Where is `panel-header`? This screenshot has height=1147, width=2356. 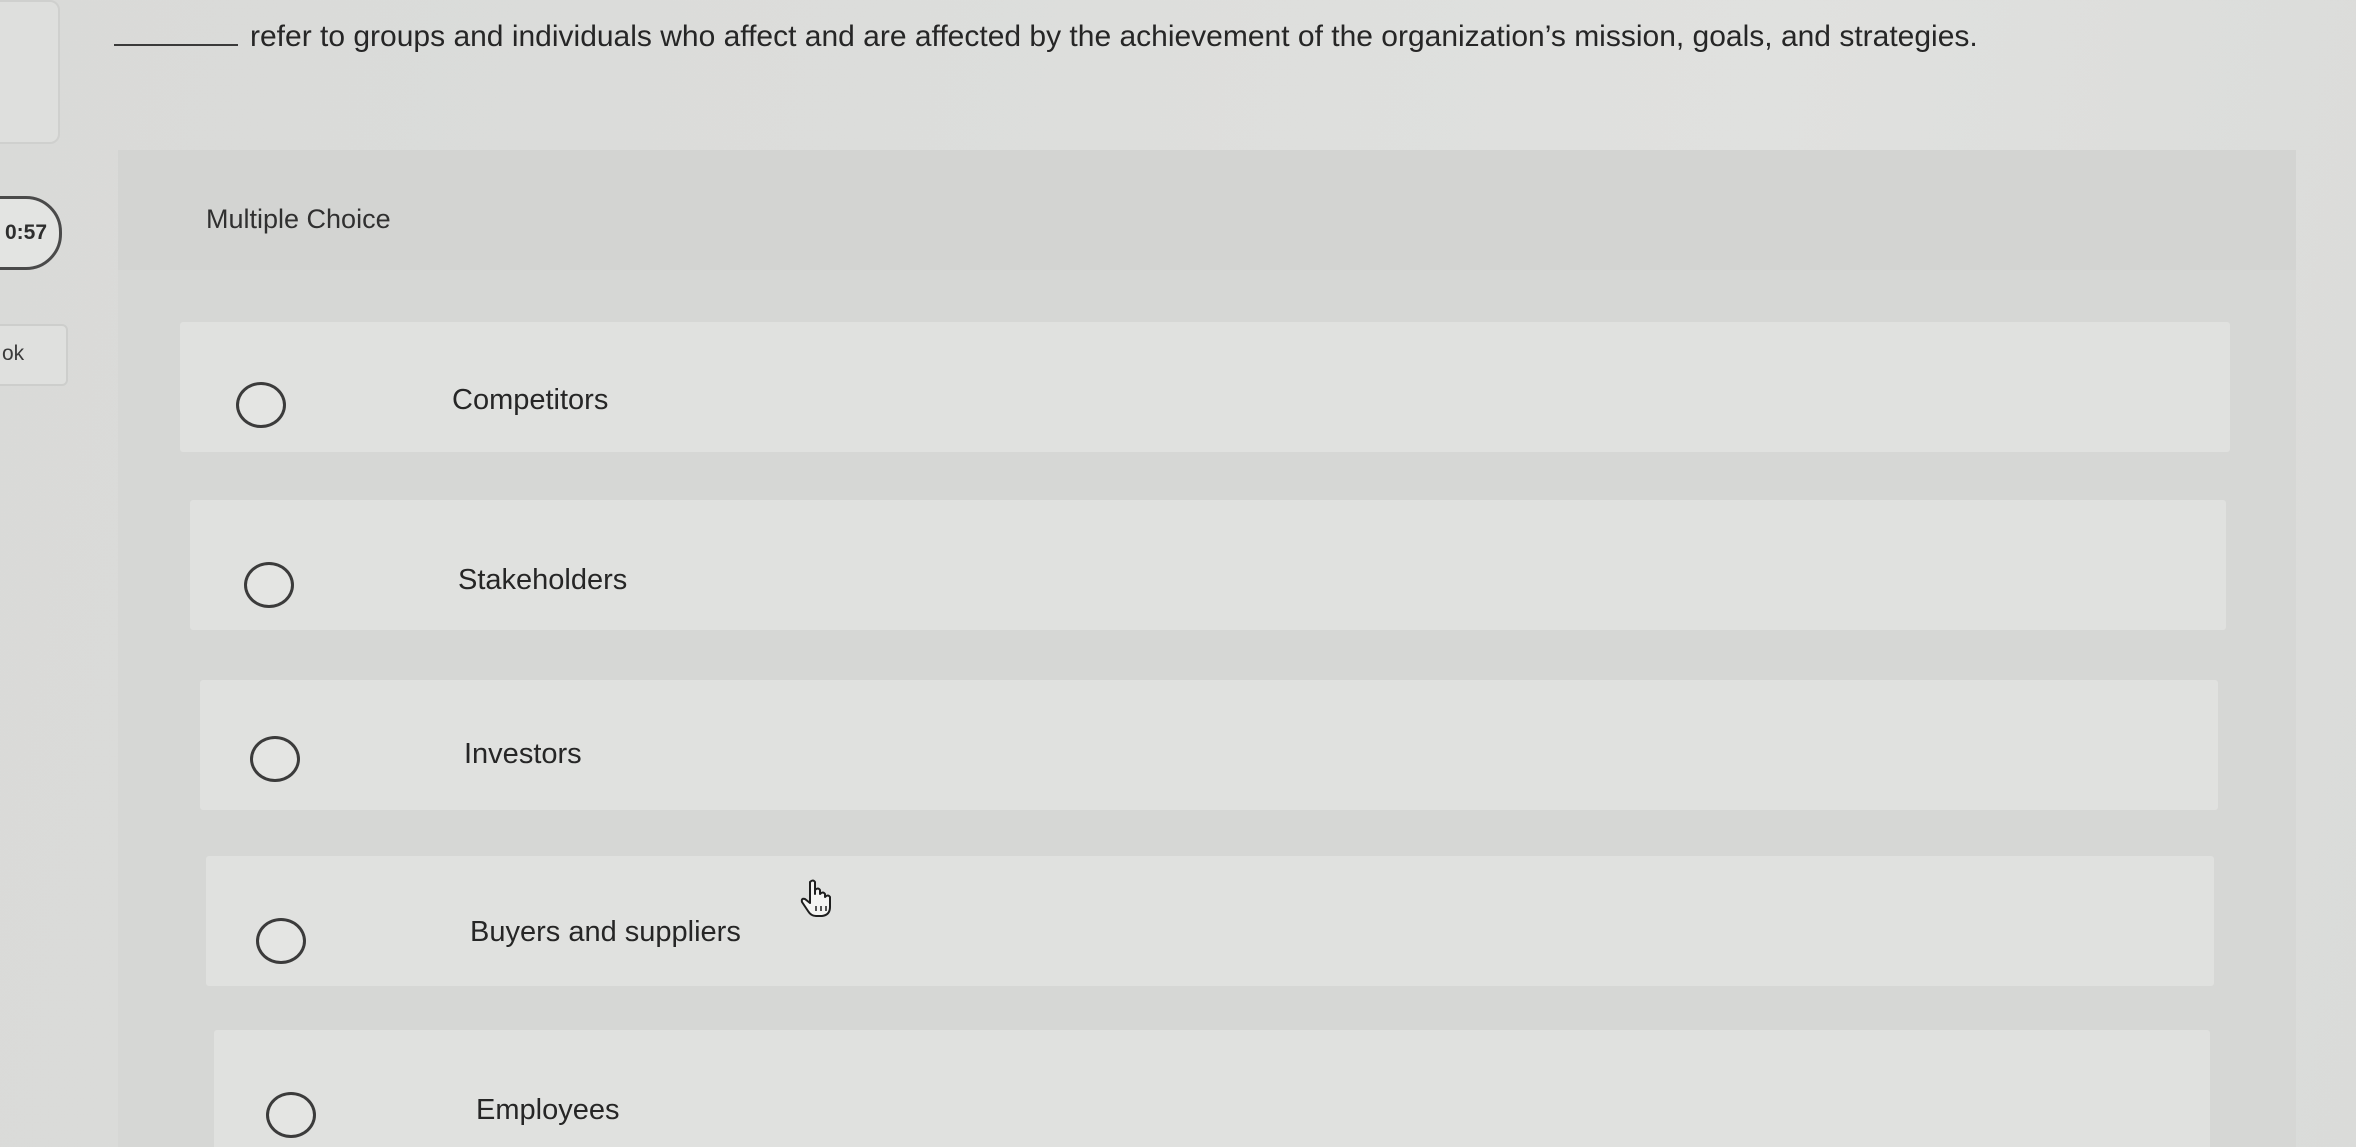
panel-header is located at coordinates (1207, 210).